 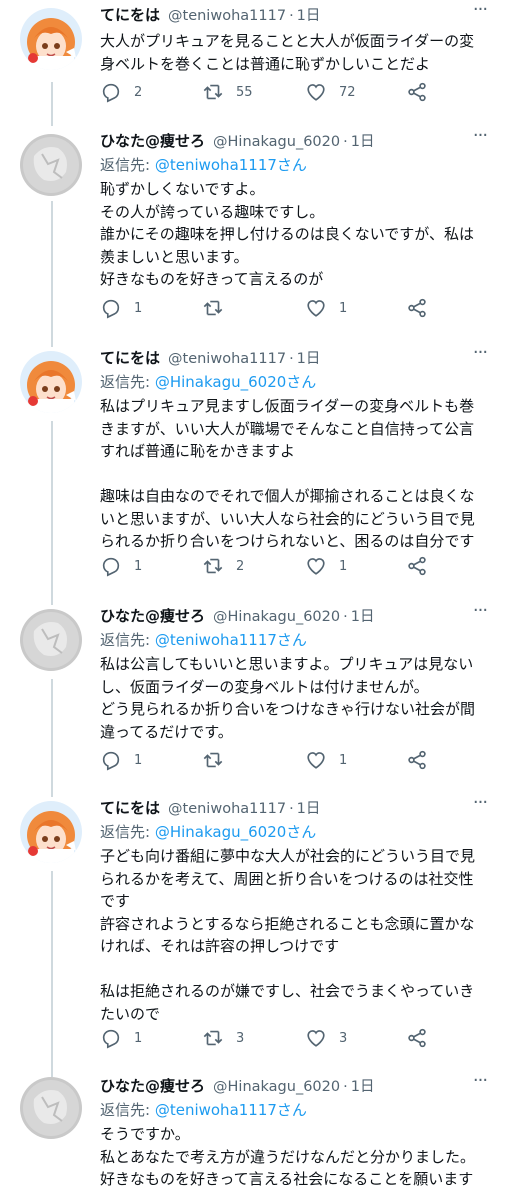 I want to click on reply-context: 返信先: @teniwoha1117さん, so click(x=295, y=640).